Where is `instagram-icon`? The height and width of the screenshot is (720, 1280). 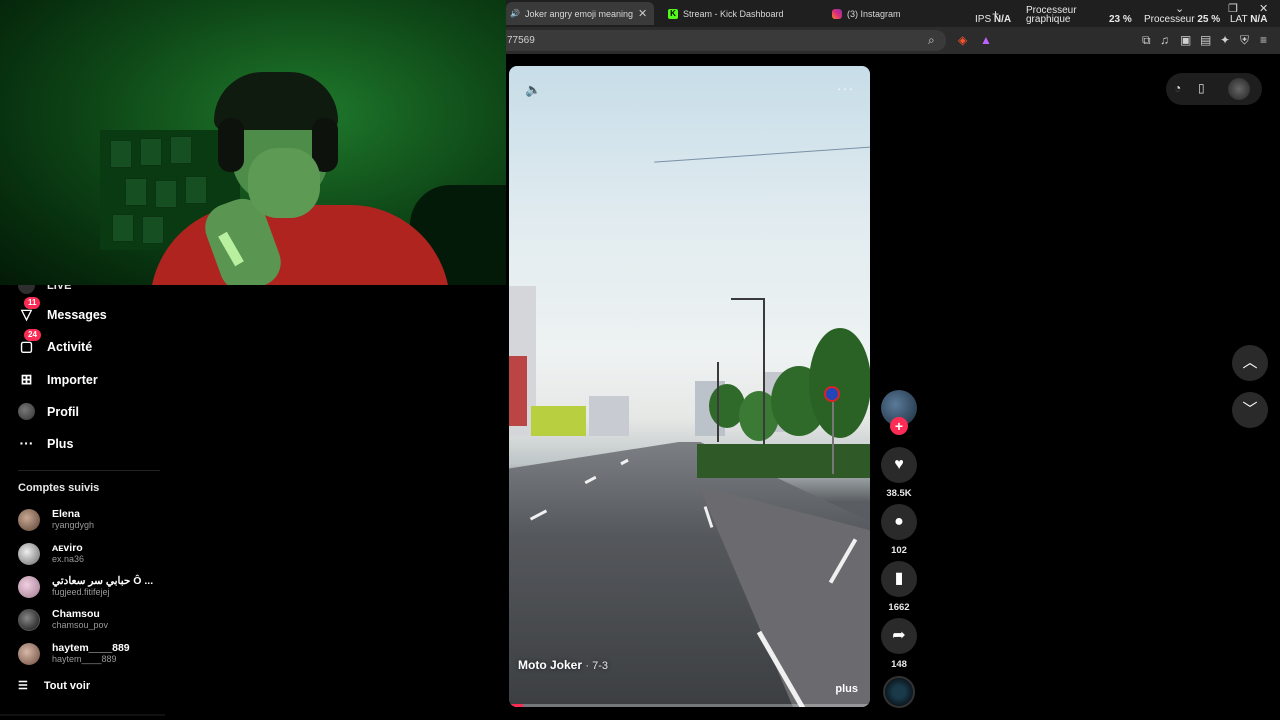 instagram-icon is located at coordinates (837, 13).